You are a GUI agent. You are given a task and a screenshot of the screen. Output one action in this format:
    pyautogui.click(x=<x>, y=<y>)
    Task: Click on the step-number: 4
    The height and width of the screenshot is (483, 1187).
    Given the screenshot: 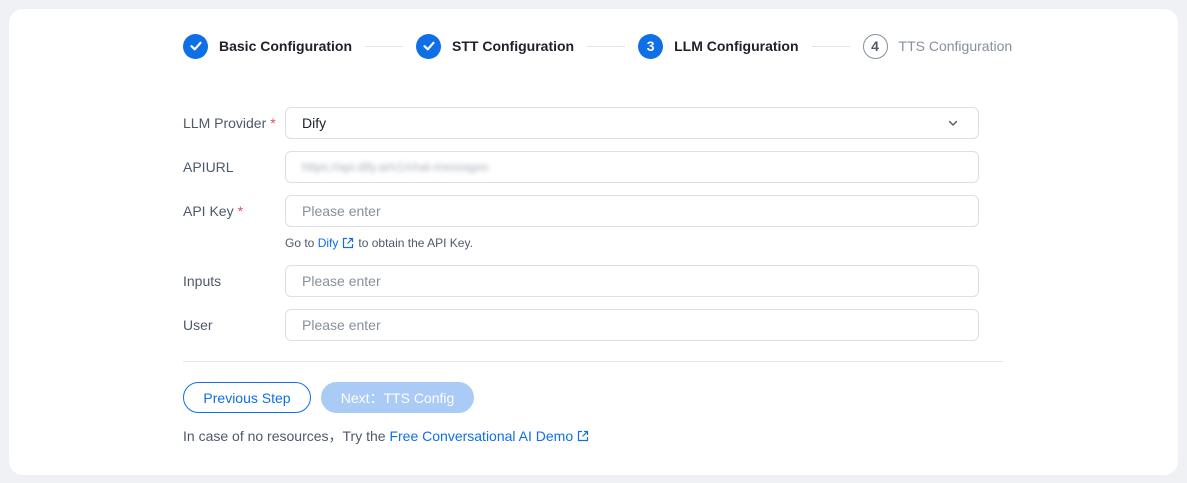 What is the action you would take?
    pyautogui.click(x=875, y=46)
    